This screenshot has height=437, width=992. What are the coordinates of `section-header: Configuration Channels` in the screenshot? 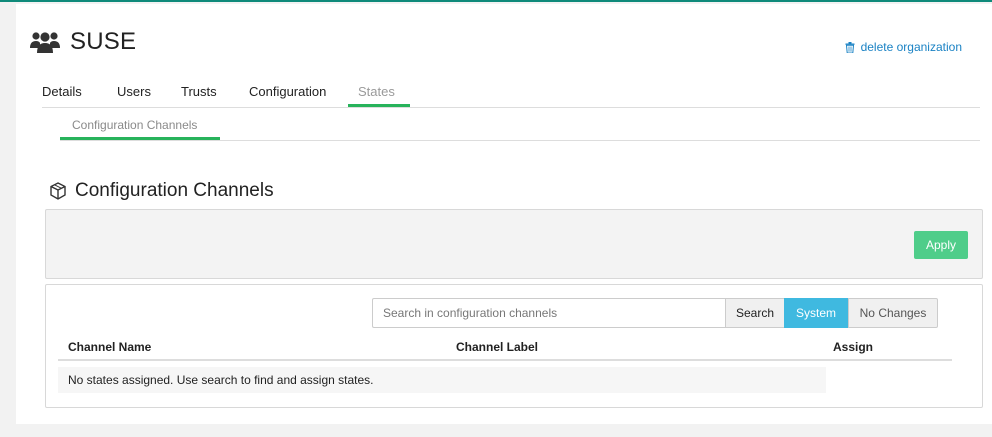 It's located at (161, 191).